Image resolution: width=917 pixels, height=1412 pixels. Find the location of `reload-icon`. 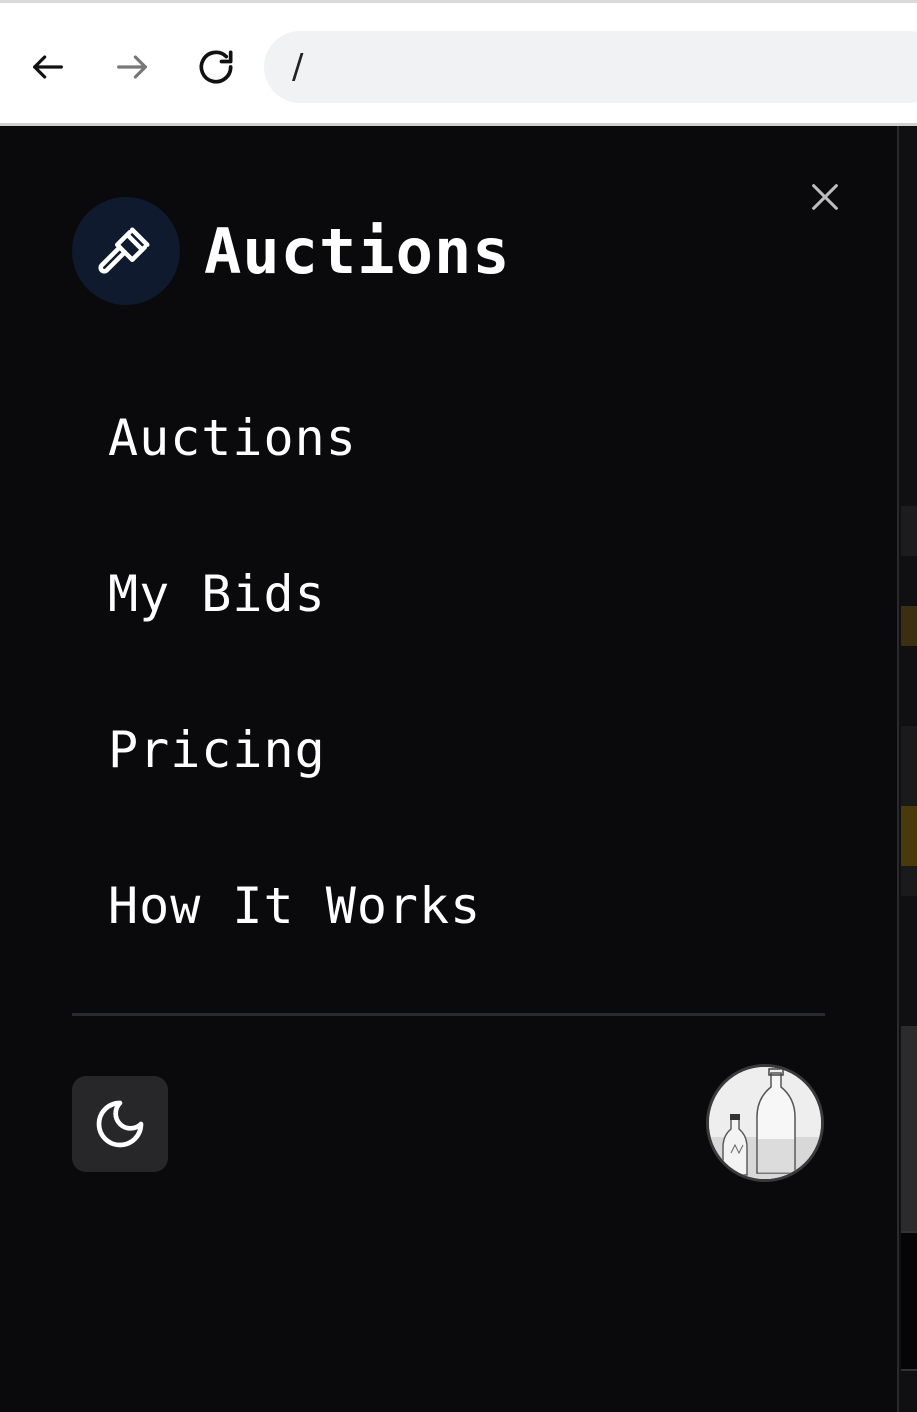

reload-icon is located at coordinates (216, 67).